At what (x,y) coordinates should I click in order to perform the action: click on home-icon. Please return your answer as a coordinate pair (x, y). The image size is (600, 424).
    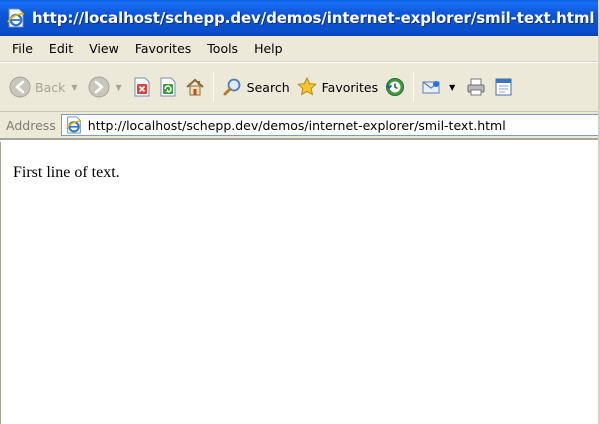
    Looking at the image, I should click on (195, 87).